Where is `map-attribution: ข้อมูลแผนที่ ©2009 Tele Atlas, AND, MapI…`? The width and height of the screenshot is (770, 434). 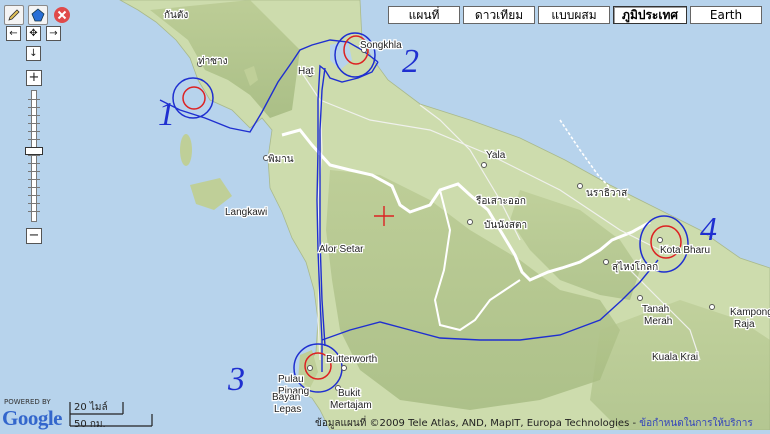 map-attribution: ข้อมูลแผนที่ ©2009 Tele Atlas, AND, MapI… is located at coordinates (534, 423).